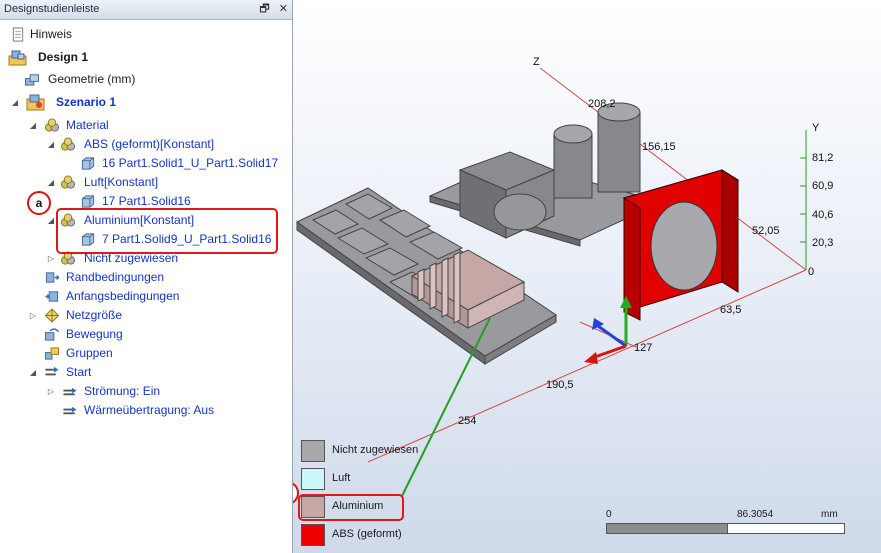 The height and width of the screenshot is (553, 881). Describe the element at coordinates (148, 57) in the screenshot. I see `tree-item-design-1: Design 1` at that location.